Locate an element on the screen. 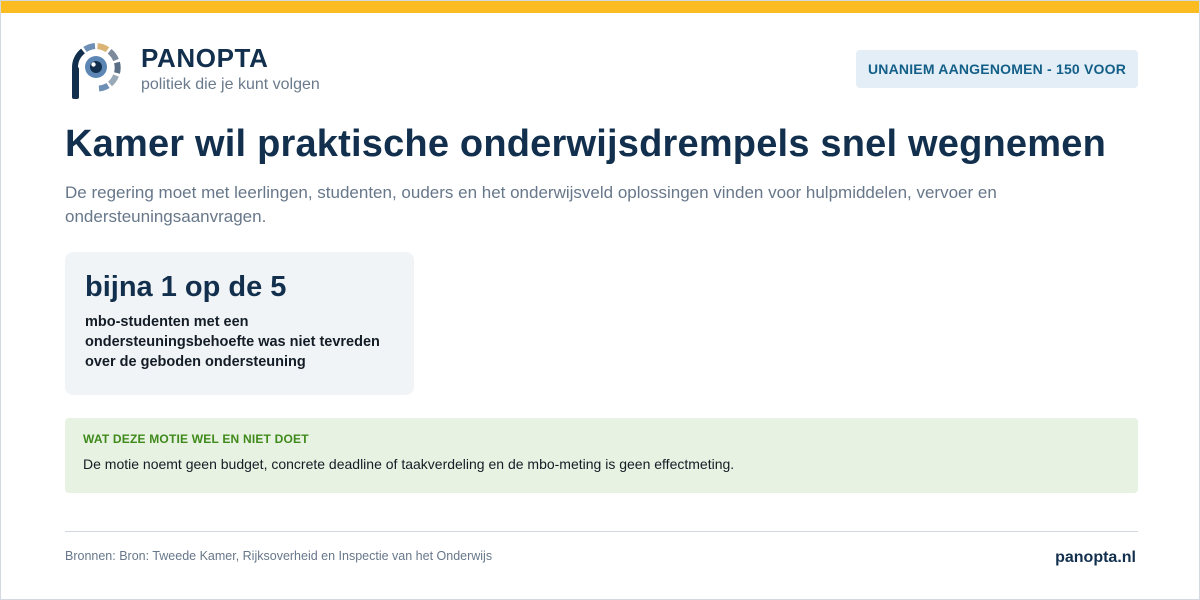  note-title: WAT DEZE MOTIE WEL EN NIET DOET is located at coordinates (196, 439).